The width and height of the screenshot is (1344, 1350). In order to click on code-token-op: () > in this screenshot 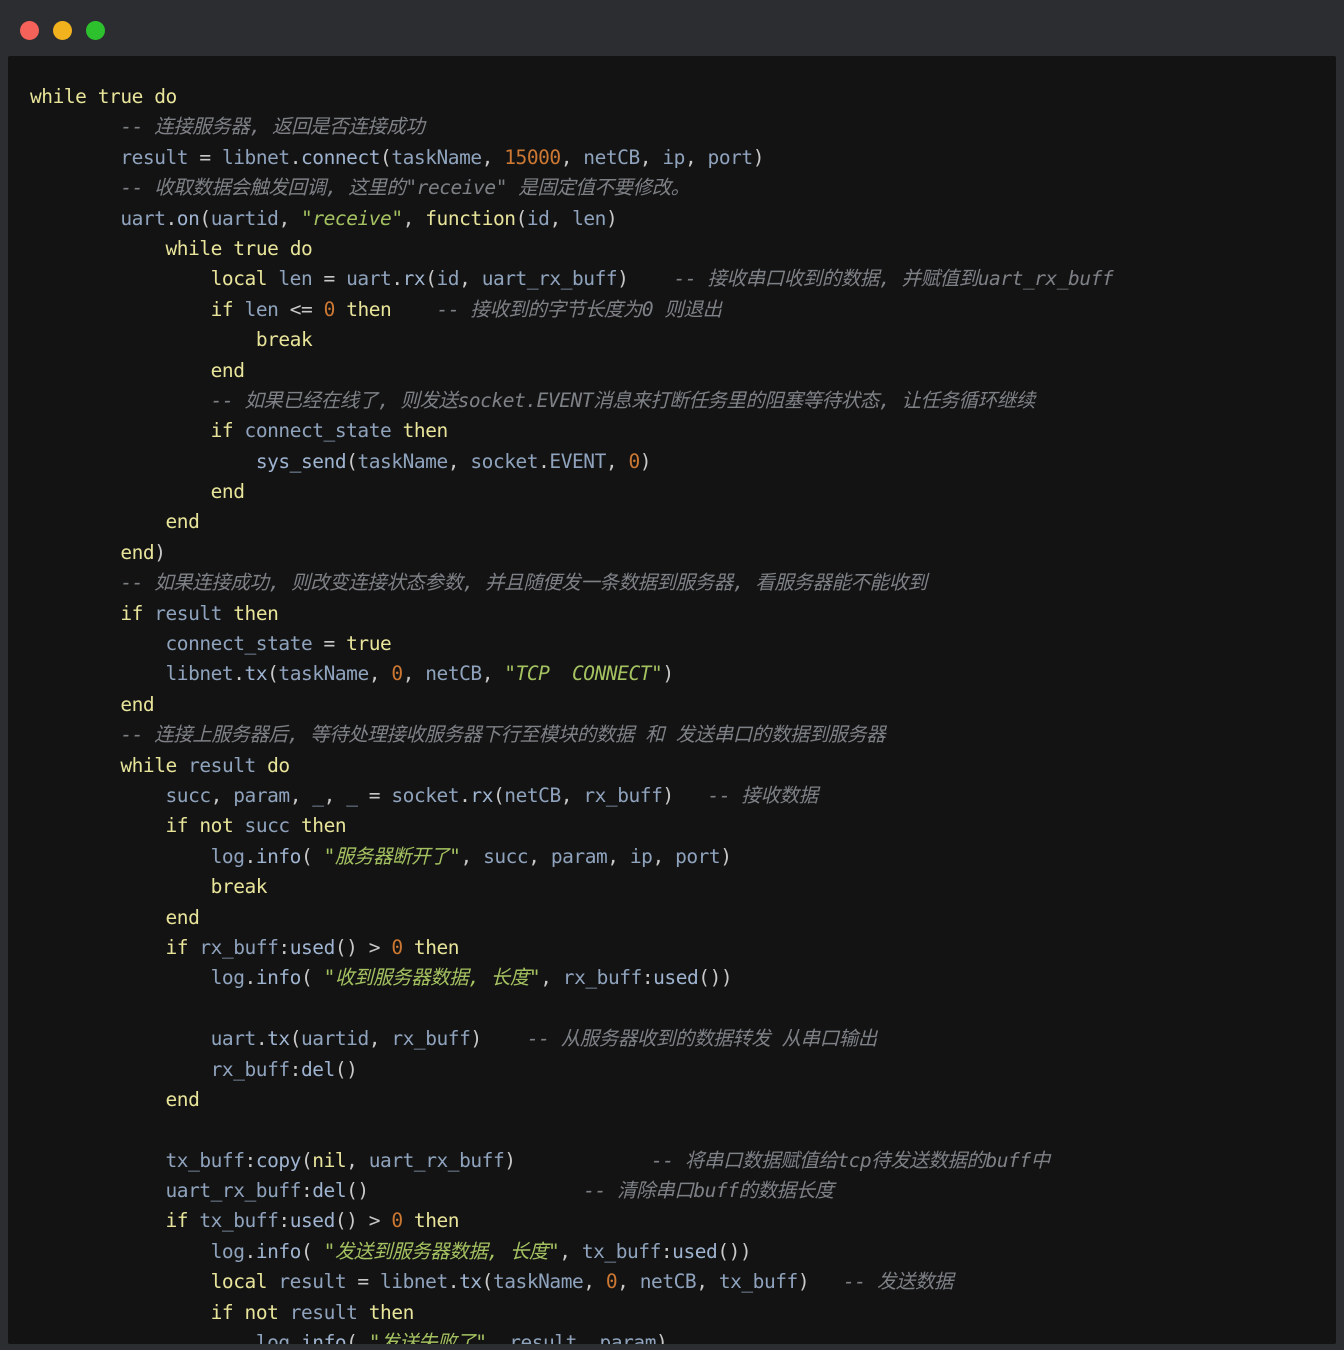, I will do `click(363, 1221)`.